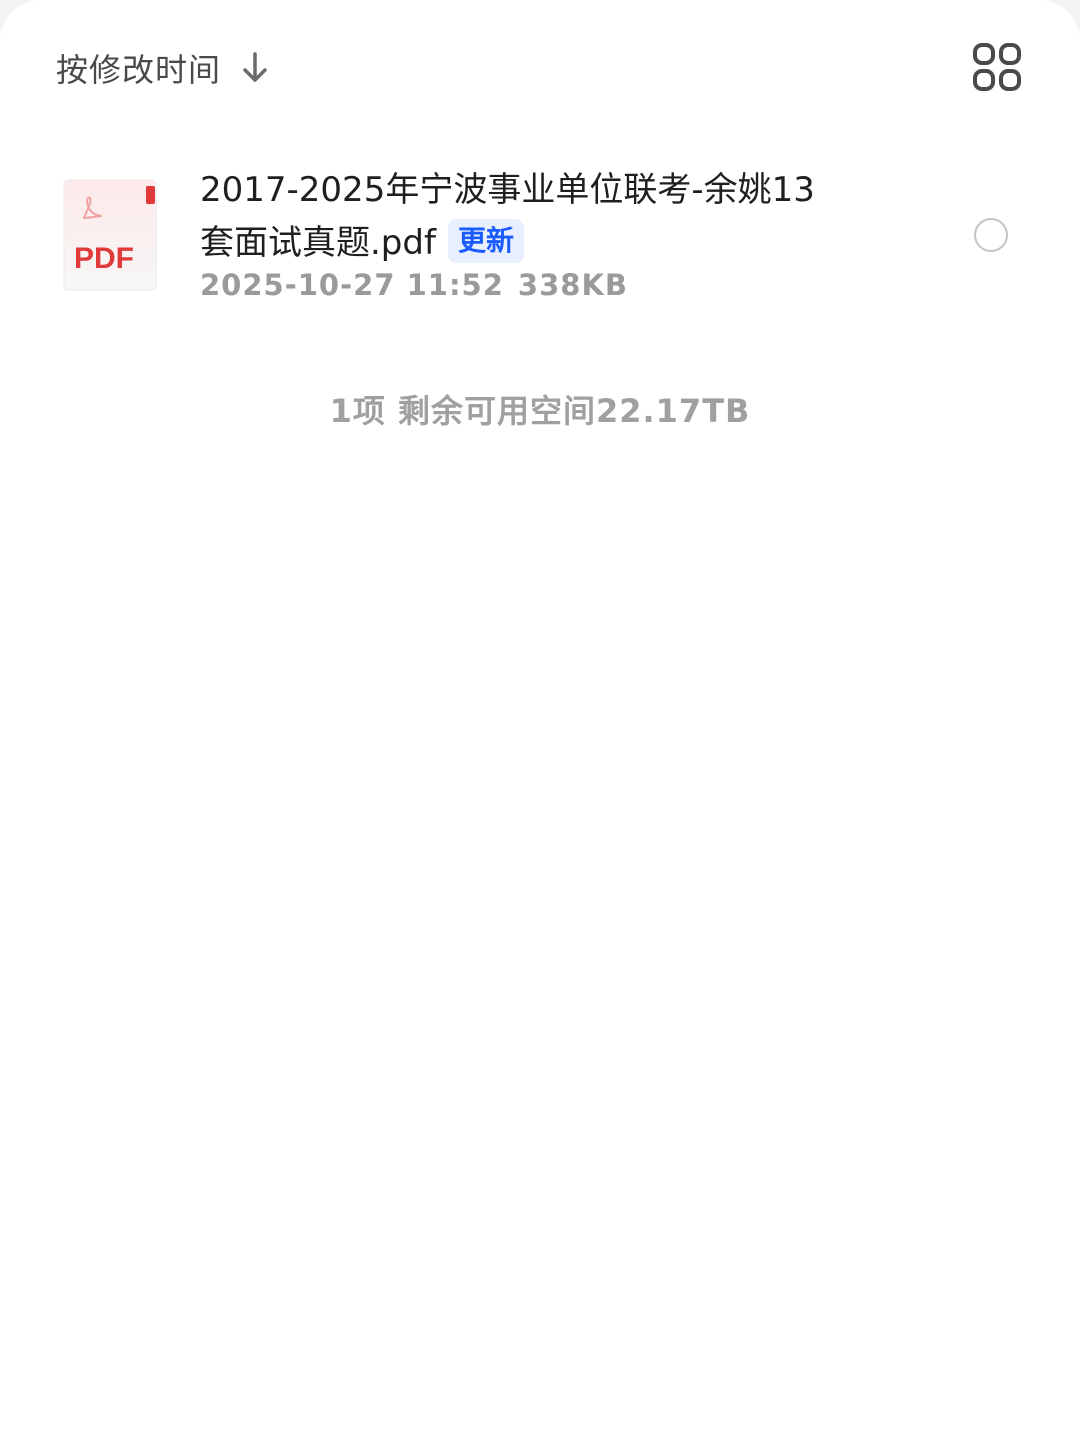 The image size is (1080, 1440). I want to click on pdf-file-icon: PDF, so click(110, 235).